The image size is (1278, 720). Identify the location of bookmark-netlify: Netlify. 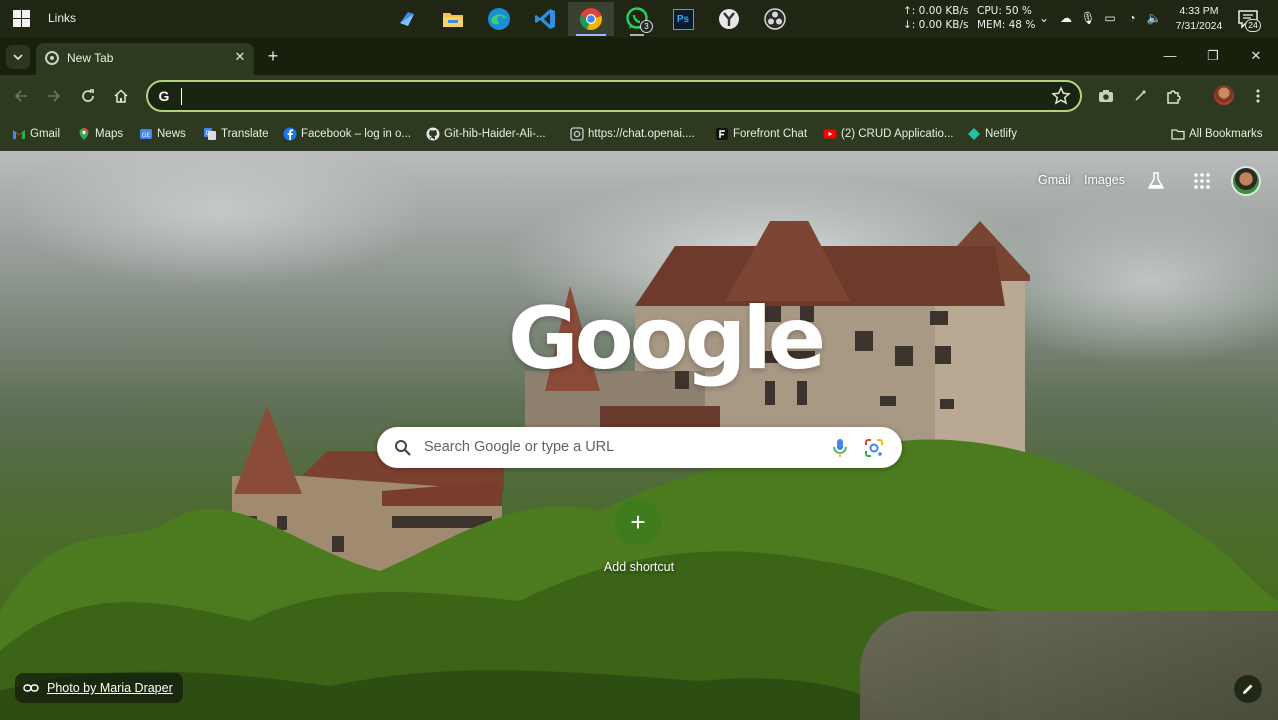
(992, 134).